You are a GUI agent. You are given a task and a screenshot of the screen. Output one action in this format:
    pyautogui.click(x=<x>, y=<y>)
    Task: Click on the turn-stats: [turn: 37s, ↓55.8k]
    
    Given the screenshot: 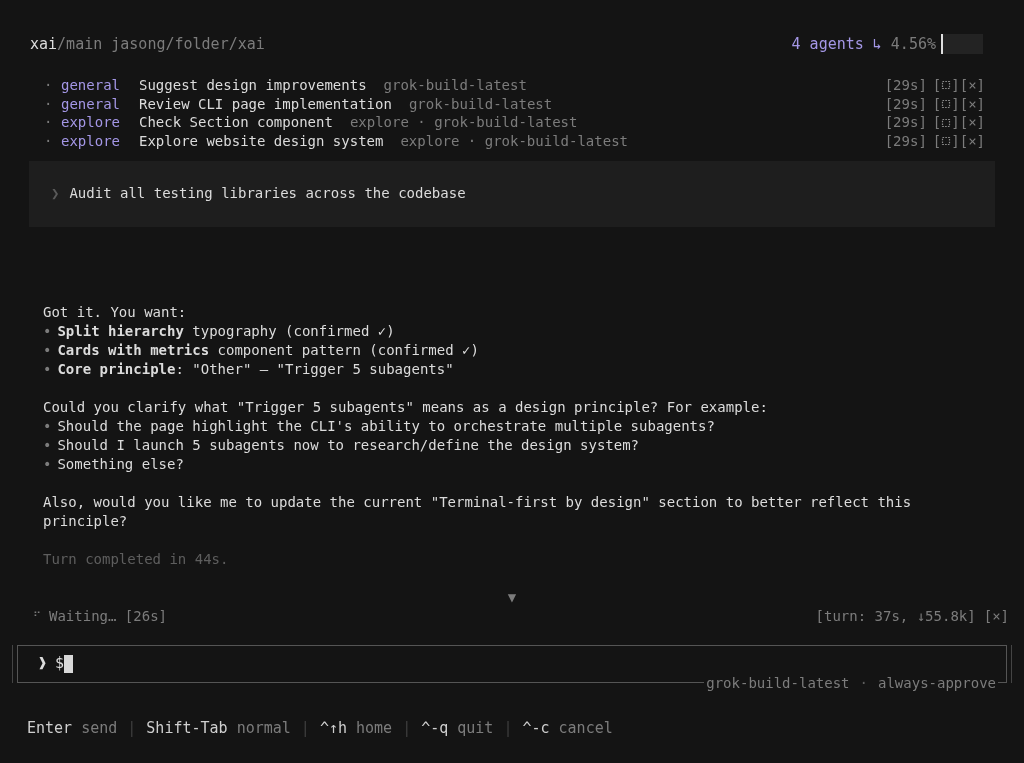 What is the action you would take?
    pyautogui.click(x=895, y=616)
    